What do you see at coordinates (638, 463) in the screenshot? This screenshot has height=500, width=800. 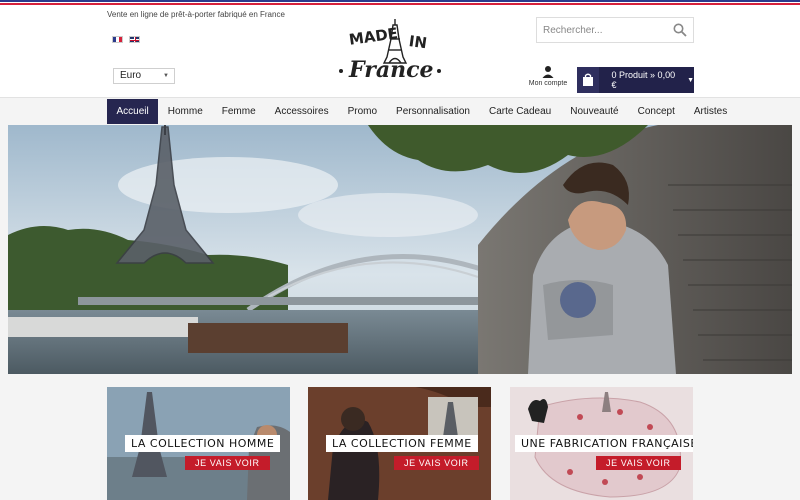 I see `tile-fabrication-cta: JE VAIS VOIR` at bounding box center [638, 463].